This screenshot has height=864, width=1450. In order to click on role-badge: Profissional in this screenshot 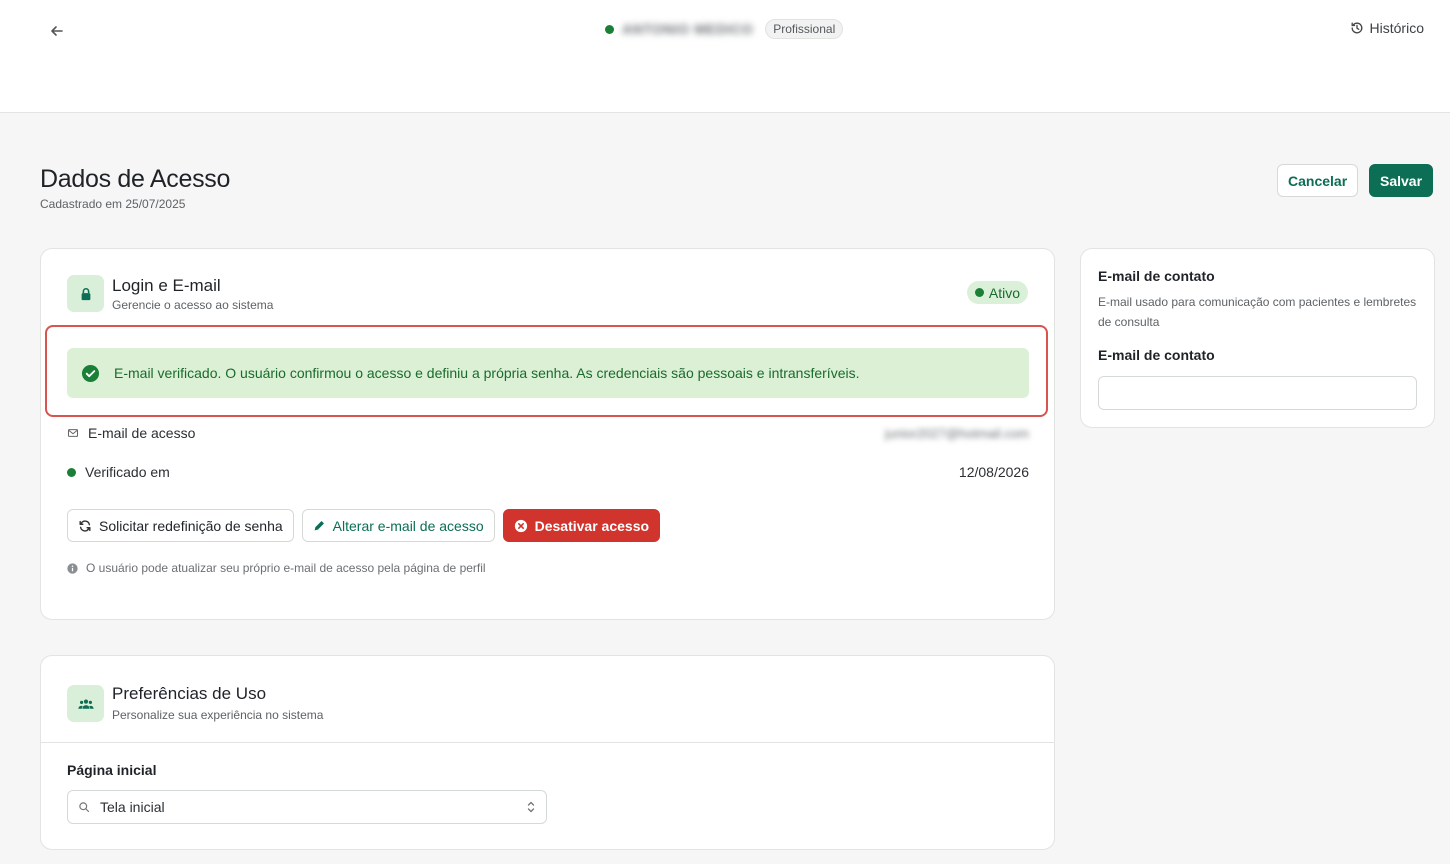, I will do `click(804, 29)`.